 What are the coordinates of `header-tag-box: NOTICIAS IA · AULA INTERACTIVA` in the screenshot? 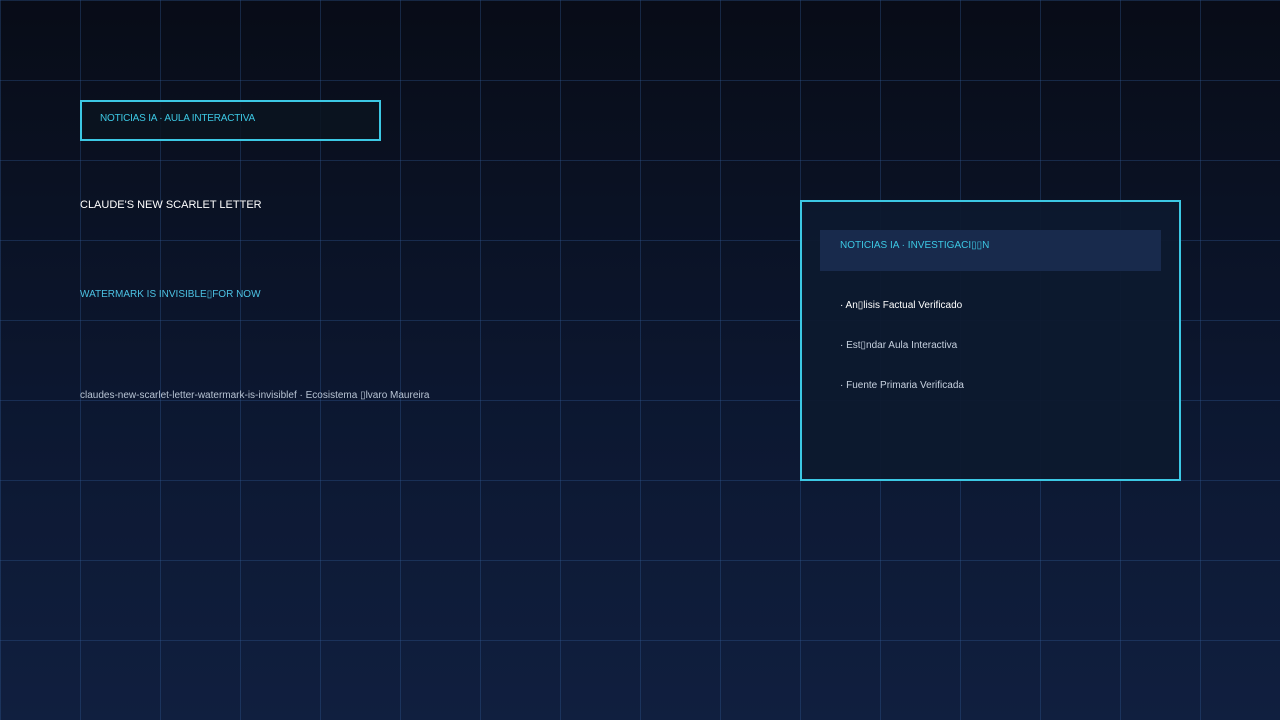 It's located at (230, 120).